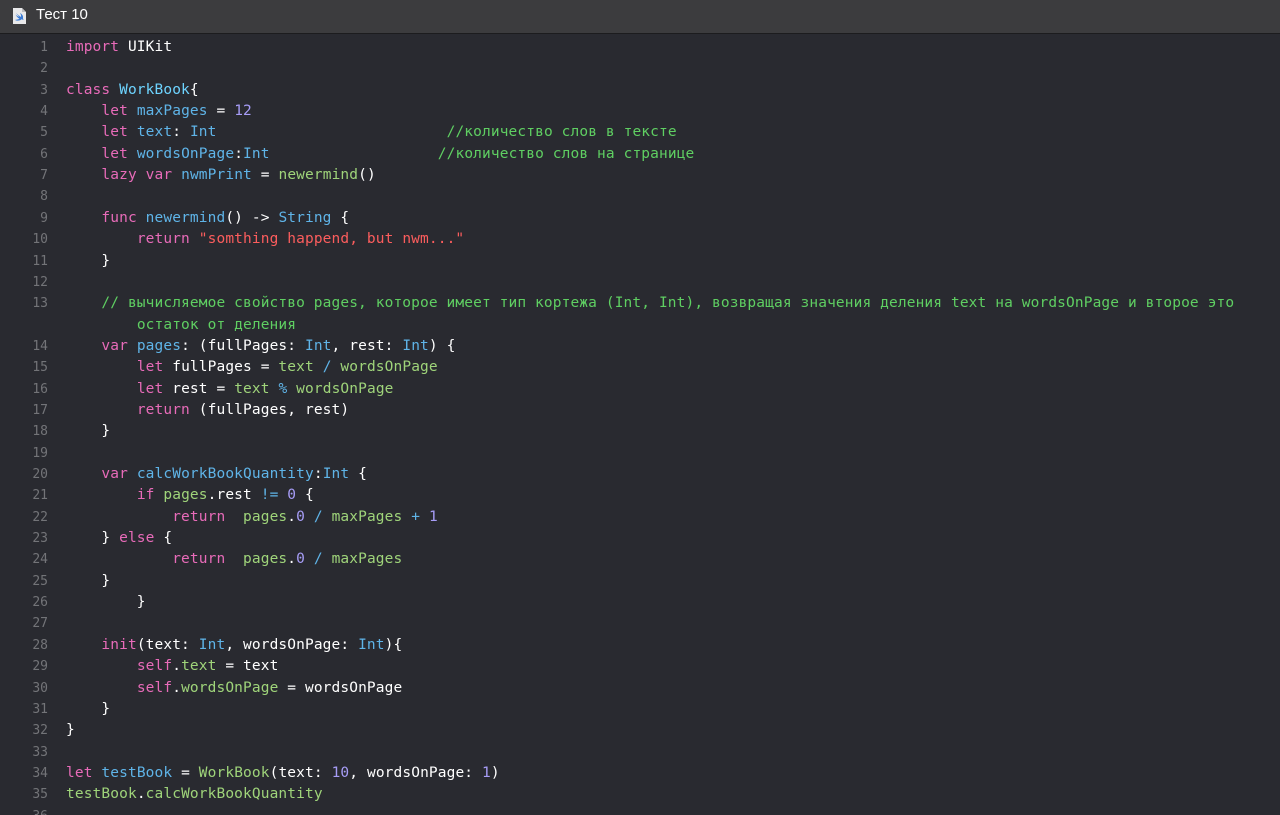  Describe the element at coordinates (119, 47) in the screenshot. I see `line-code: import UIKit` at that location.